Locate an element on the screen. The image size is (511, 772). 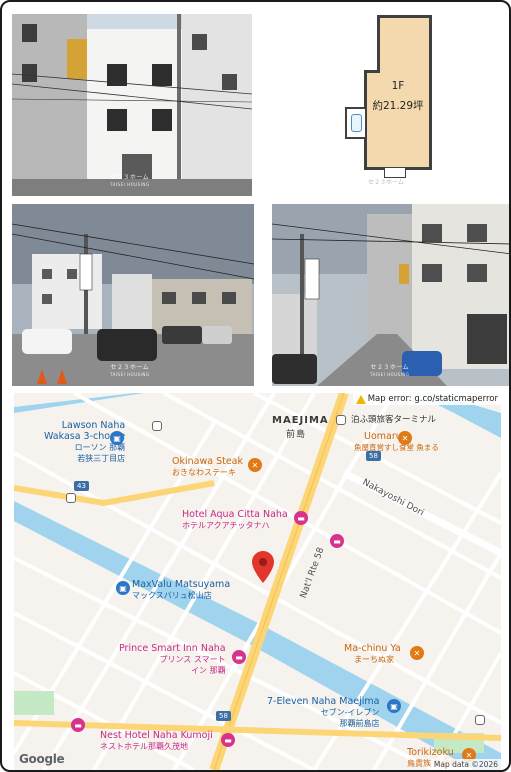
google-logo: Google is located at coordinates (42, 759).